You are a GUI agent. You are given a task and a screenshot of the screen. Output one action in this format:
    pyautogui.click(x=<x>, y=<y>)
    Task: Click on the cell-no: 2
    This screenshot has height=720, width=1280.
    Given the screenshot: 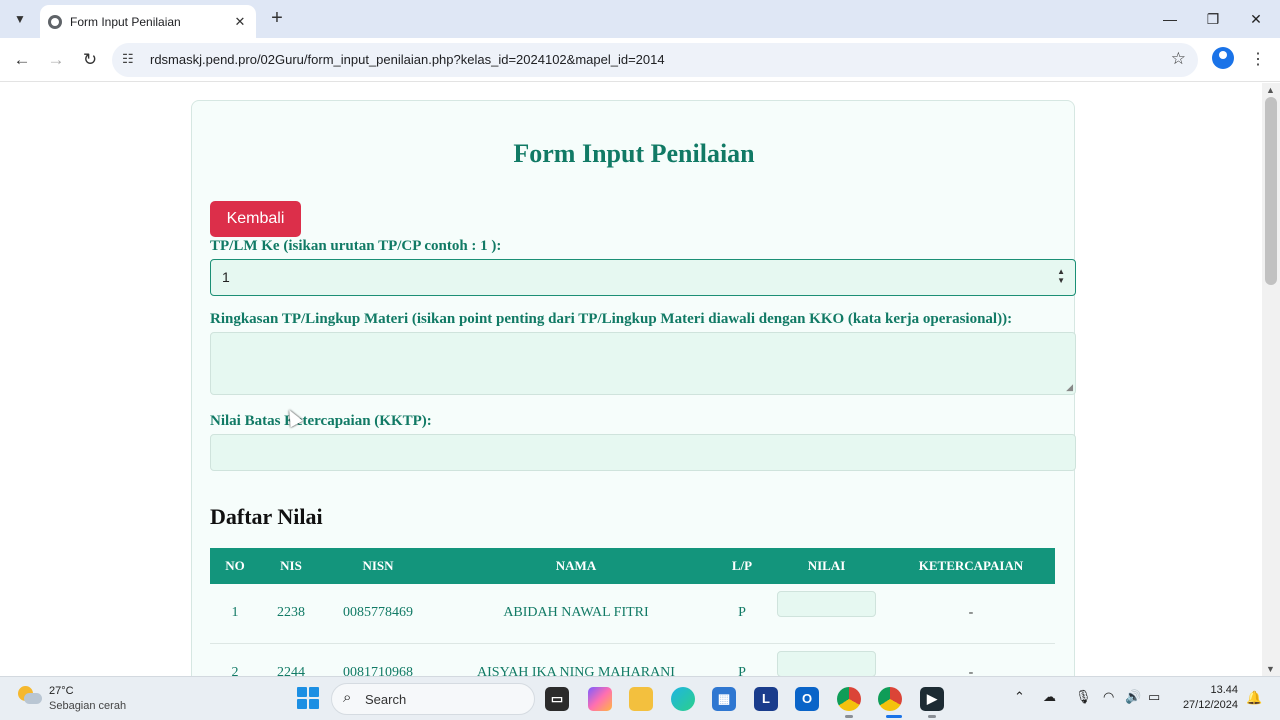 What is the action you would take?
    pyautogui.click(x=235, y=659)
    